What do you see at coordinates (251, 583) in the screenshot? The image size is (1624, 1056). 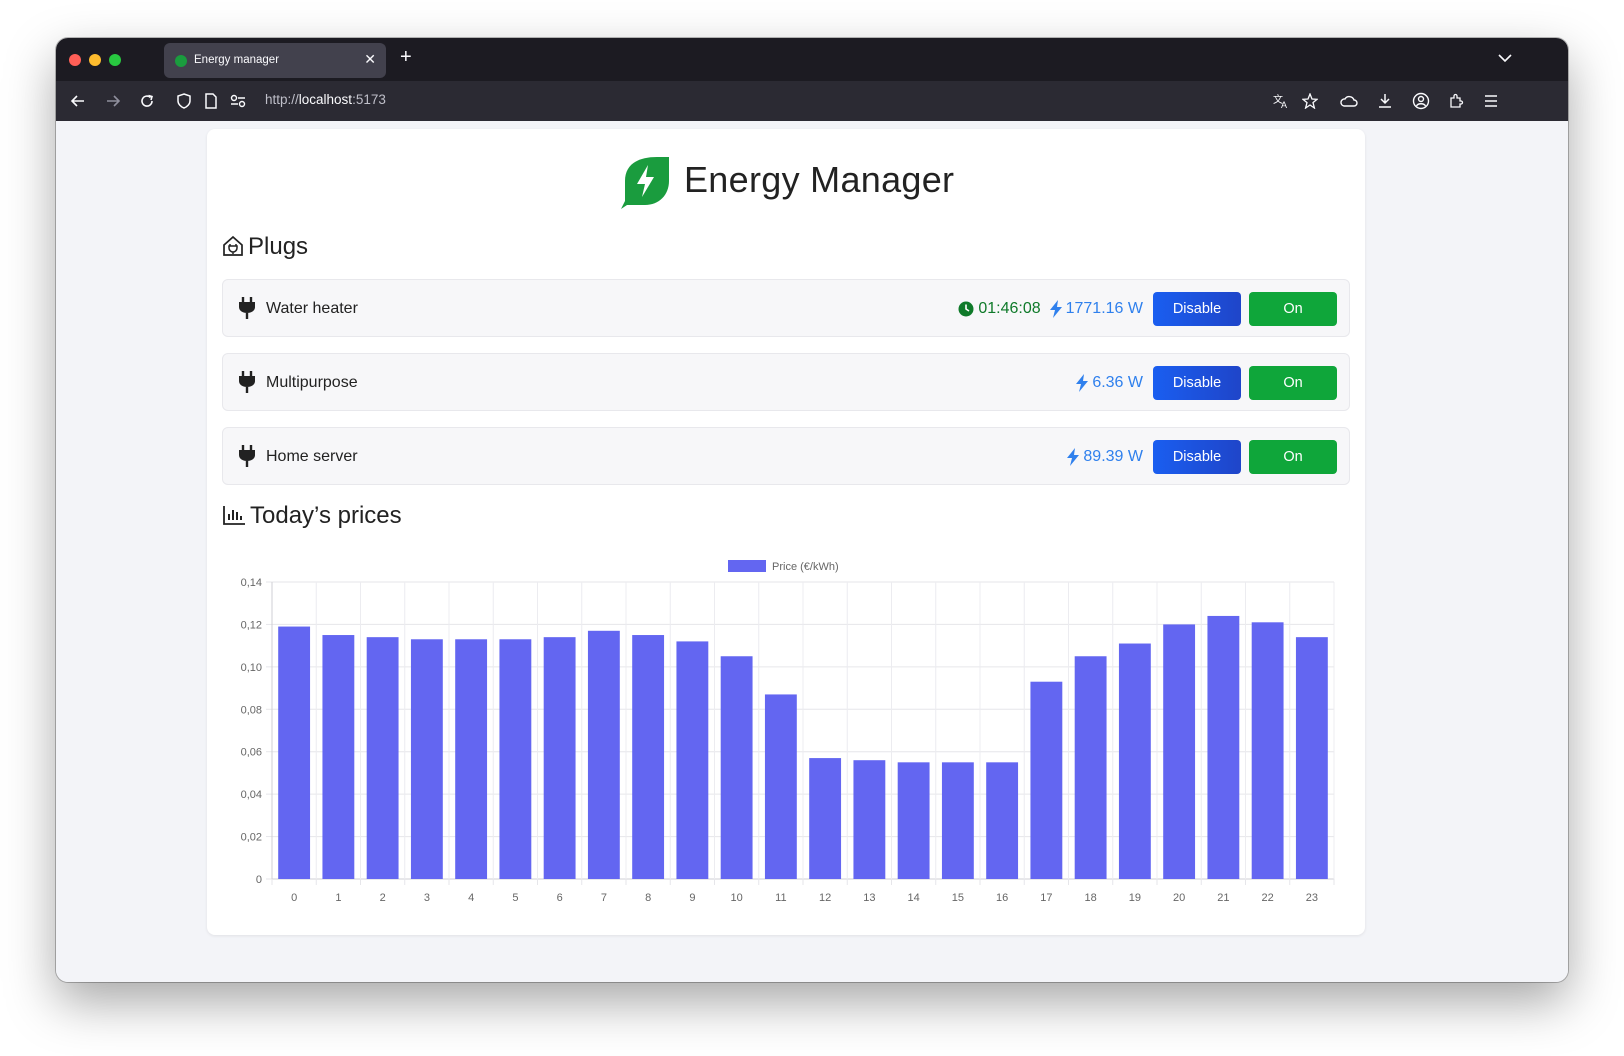 I see `y-tick-label: 0,14` at bounding box center [251, 583].